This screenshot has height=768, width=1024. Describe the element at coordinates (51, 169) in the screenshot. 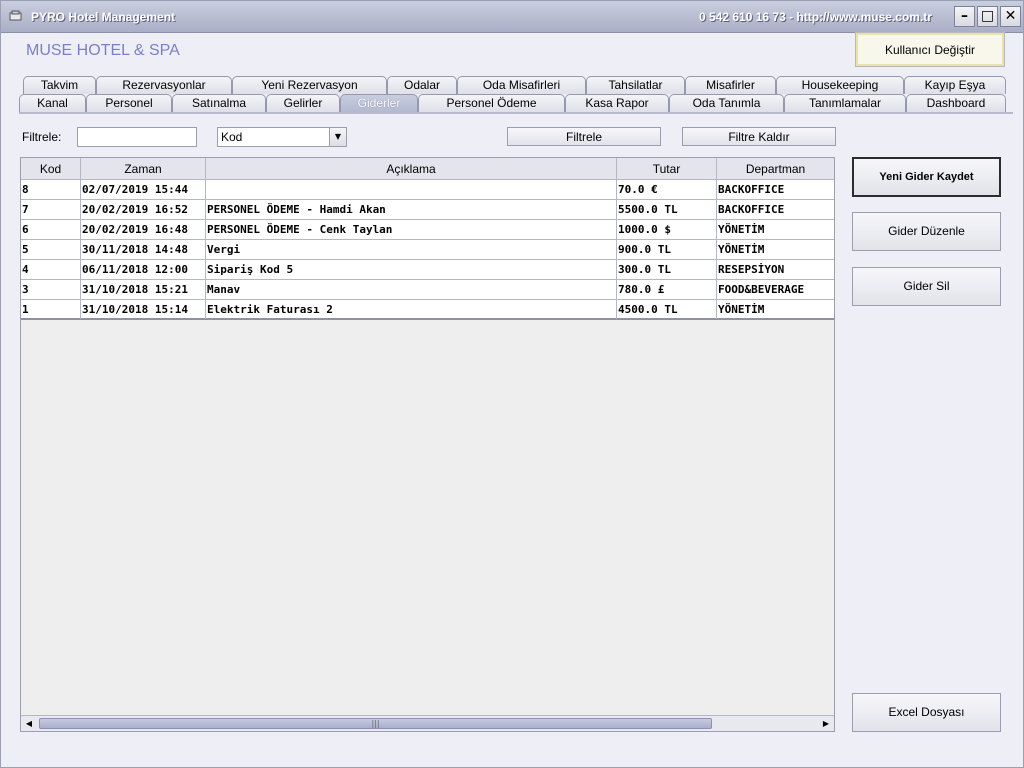

I see `column-header-kod: Kod` at that location.